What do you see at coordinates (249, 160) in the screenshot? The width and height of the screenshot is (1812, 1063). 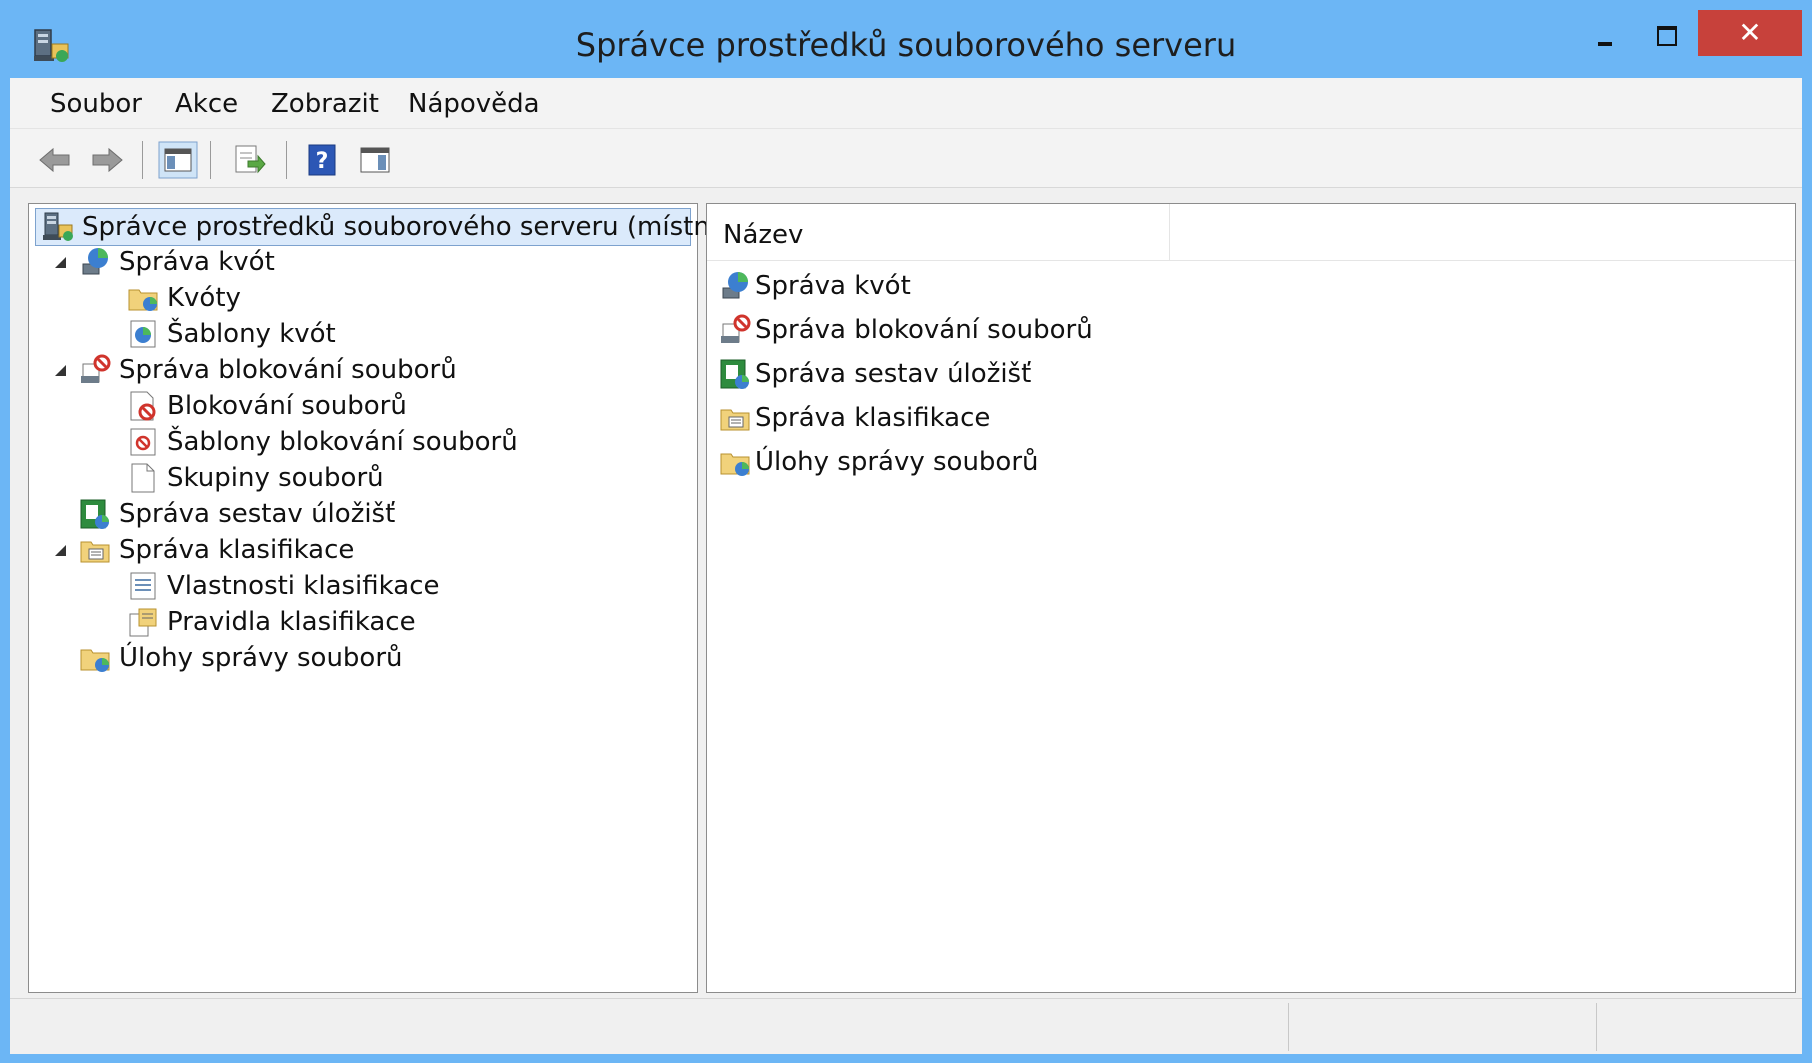 I see `export-list-icon` at bounding box center [249, 160].